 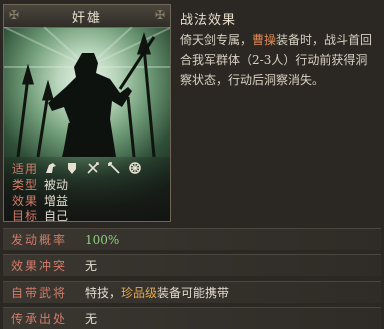 What do you see at coordinates (51, 168) in the screenshot?
I see `cavalry-icon` at bounding box center [51, 168].